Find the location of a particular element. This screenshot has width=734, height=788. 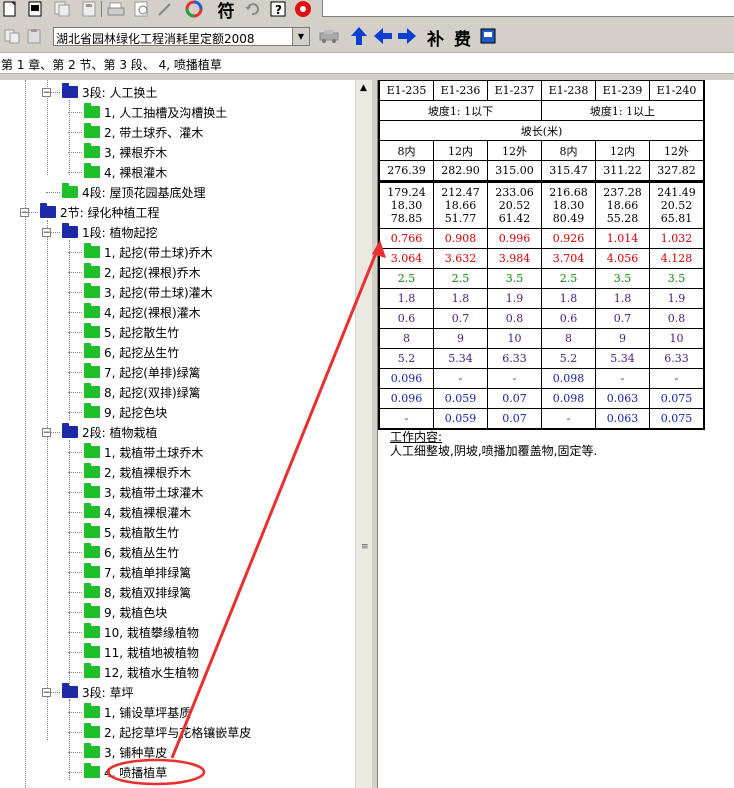

undo-icon is located at coordinates (252, 9).